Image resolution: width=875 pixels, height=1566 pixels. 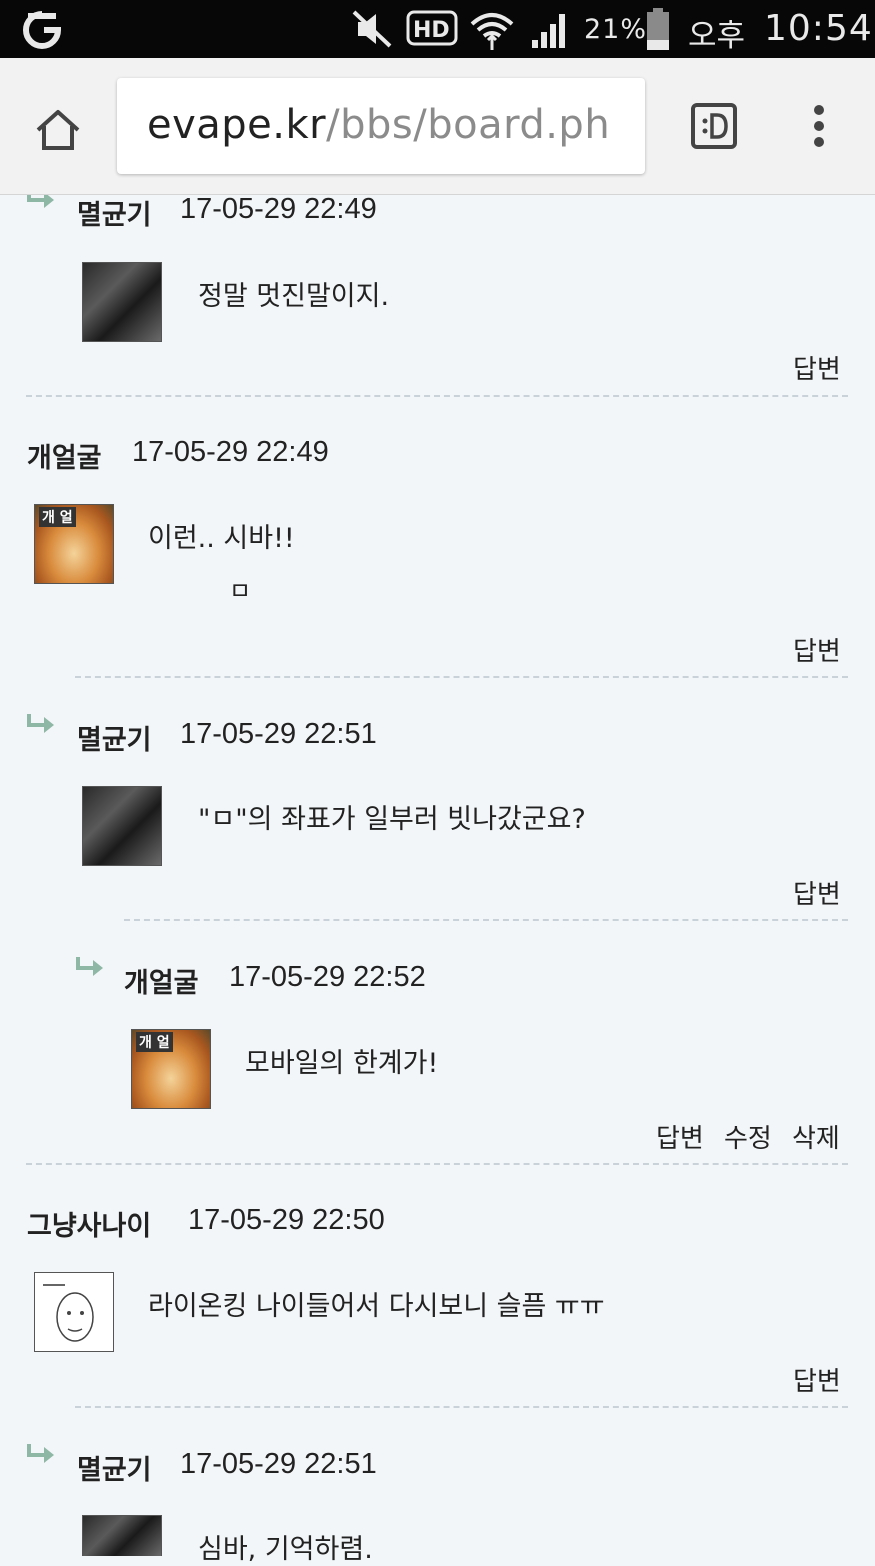 I want to click on browser-toolbar: evape.kr/bbs/board.ph, so click(x=437, y=126).